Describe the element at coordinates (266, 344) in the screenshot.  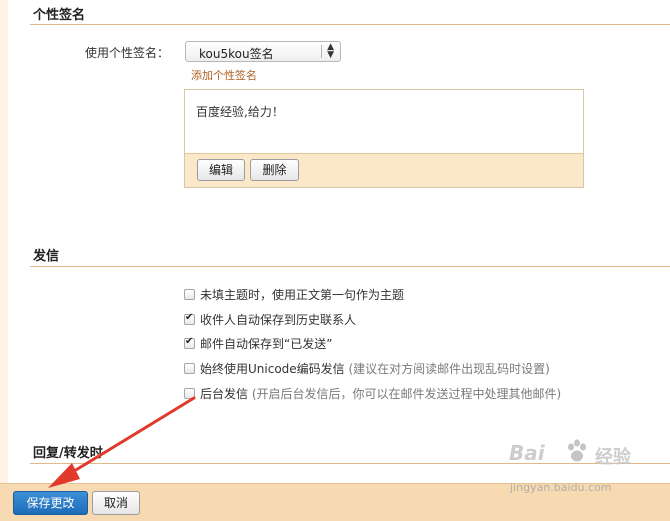
I see `option-label: 邮件自动保存到“已发送”` at that location.